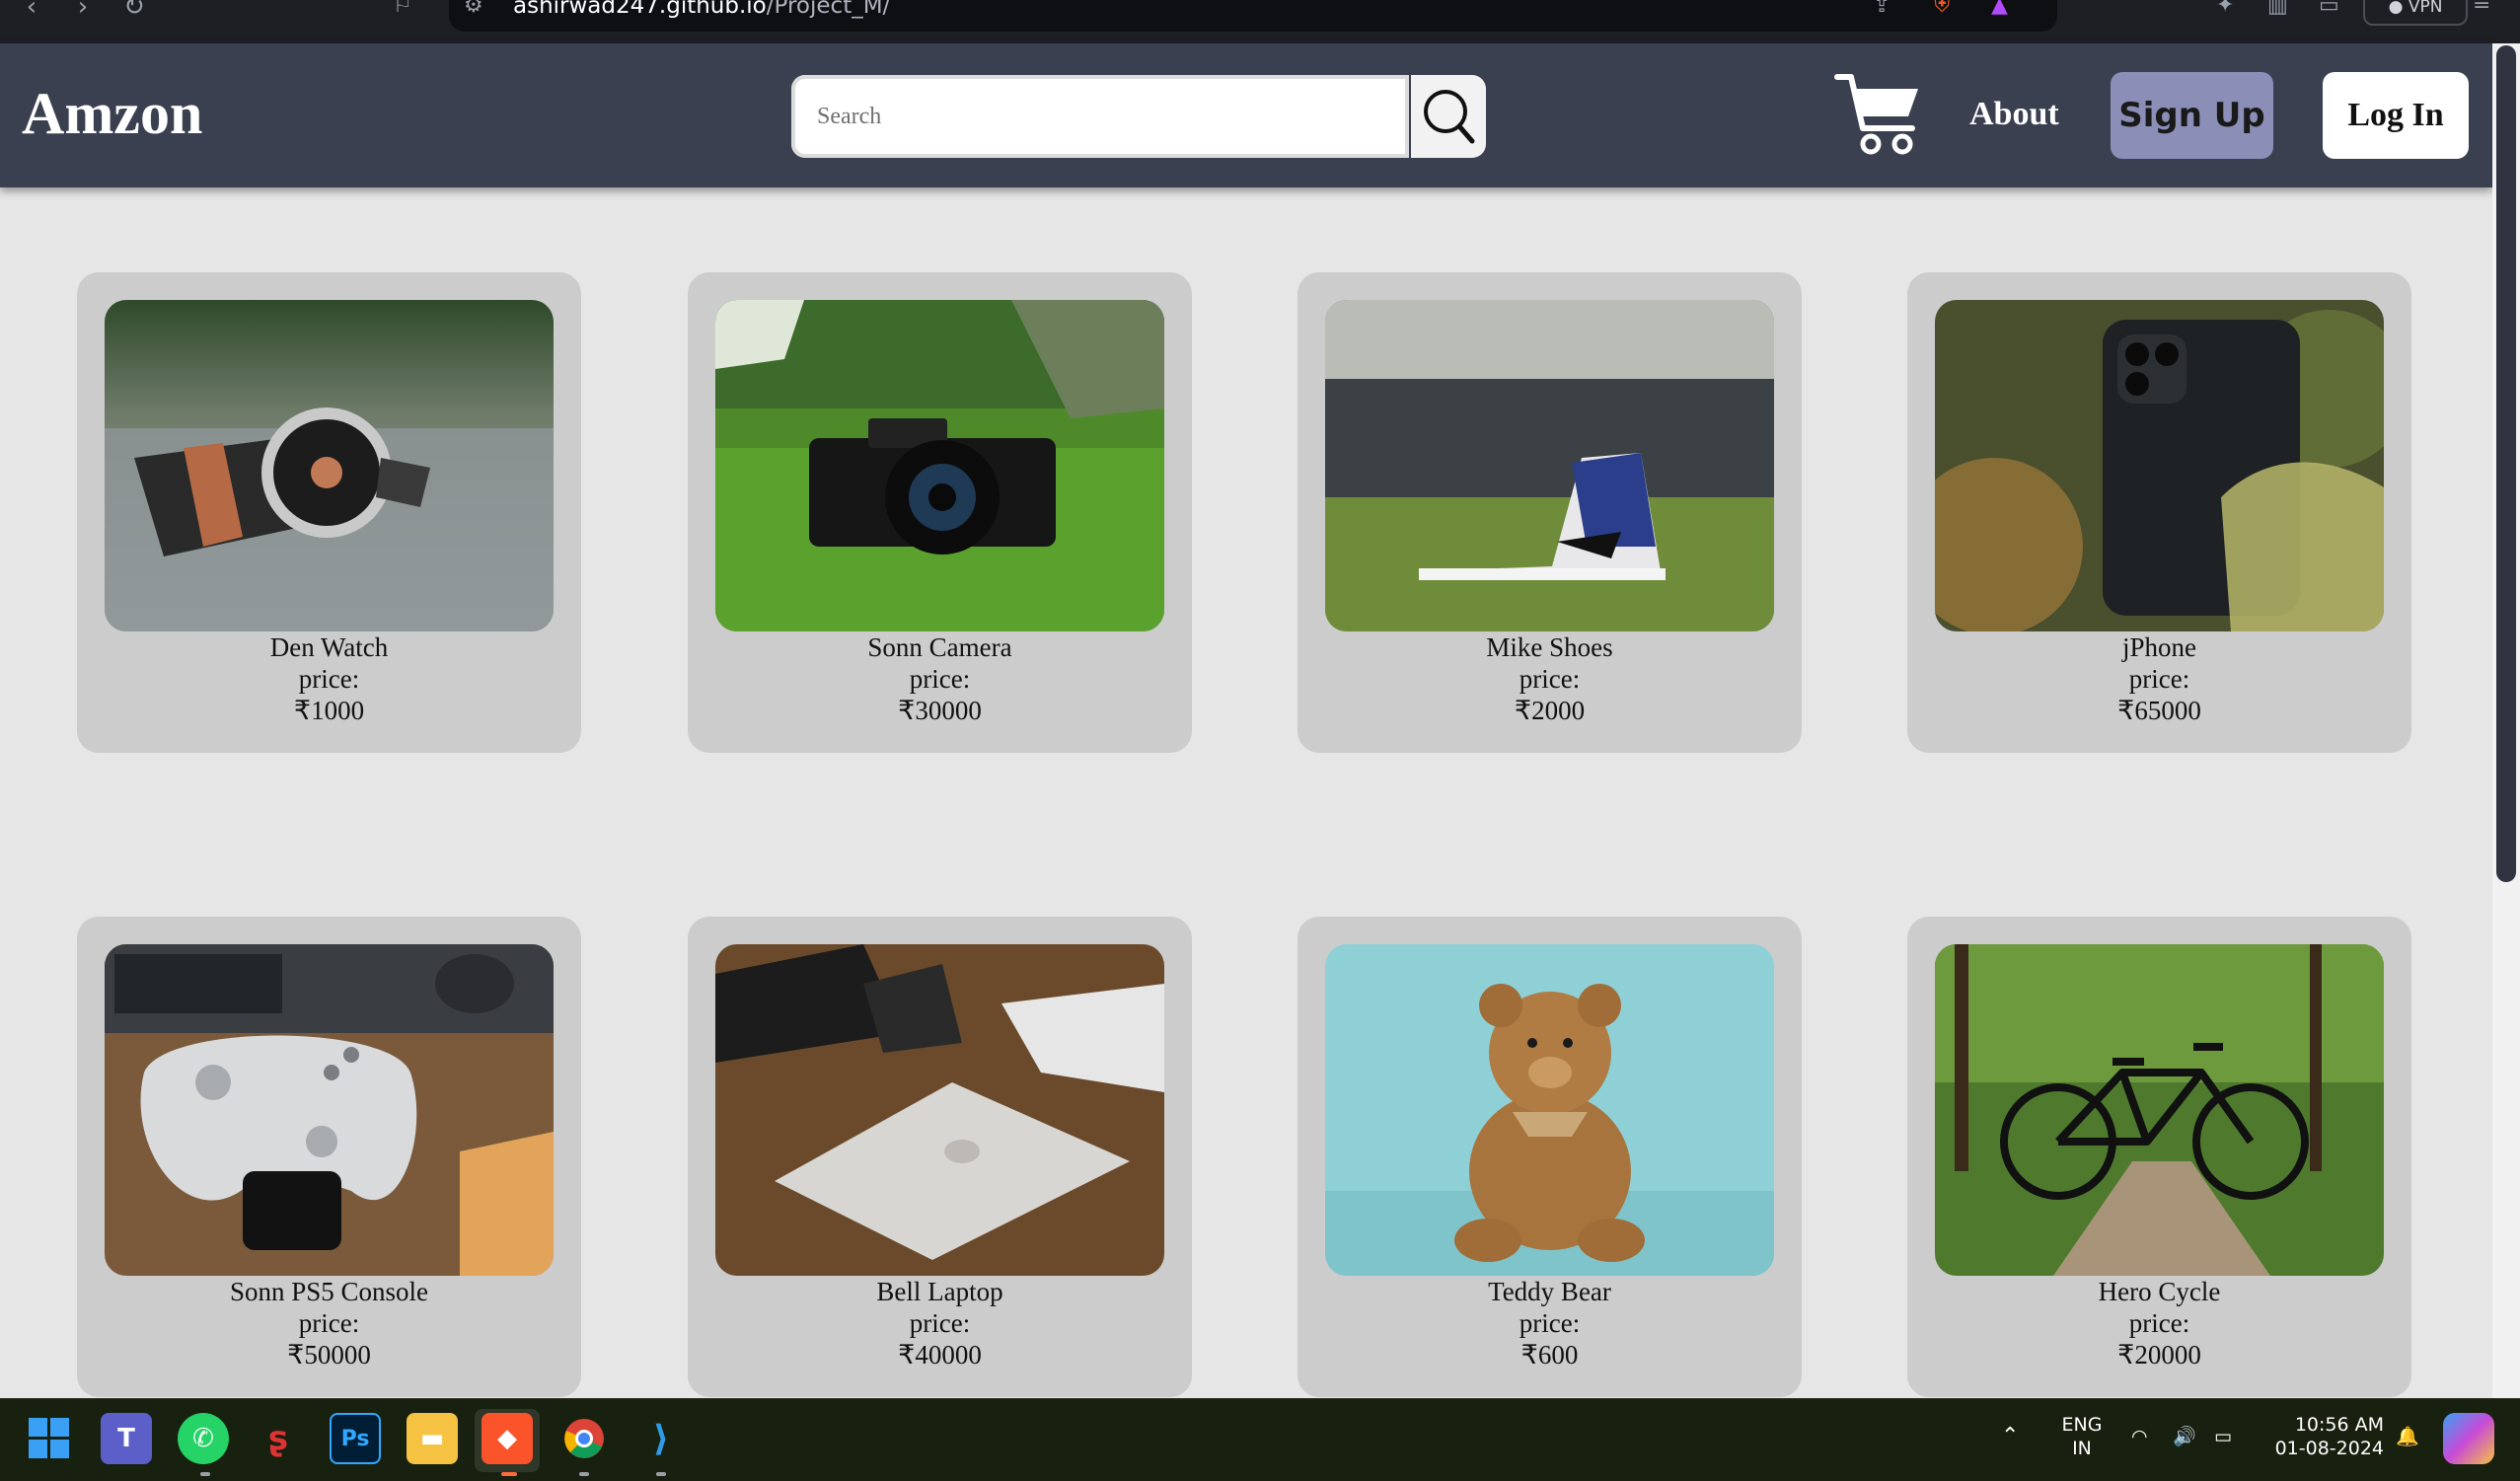 The height and width of the screenshot is (1481, 2520). I want to click on product-info: jPhone price: ₹65000, so click(2159, 678).